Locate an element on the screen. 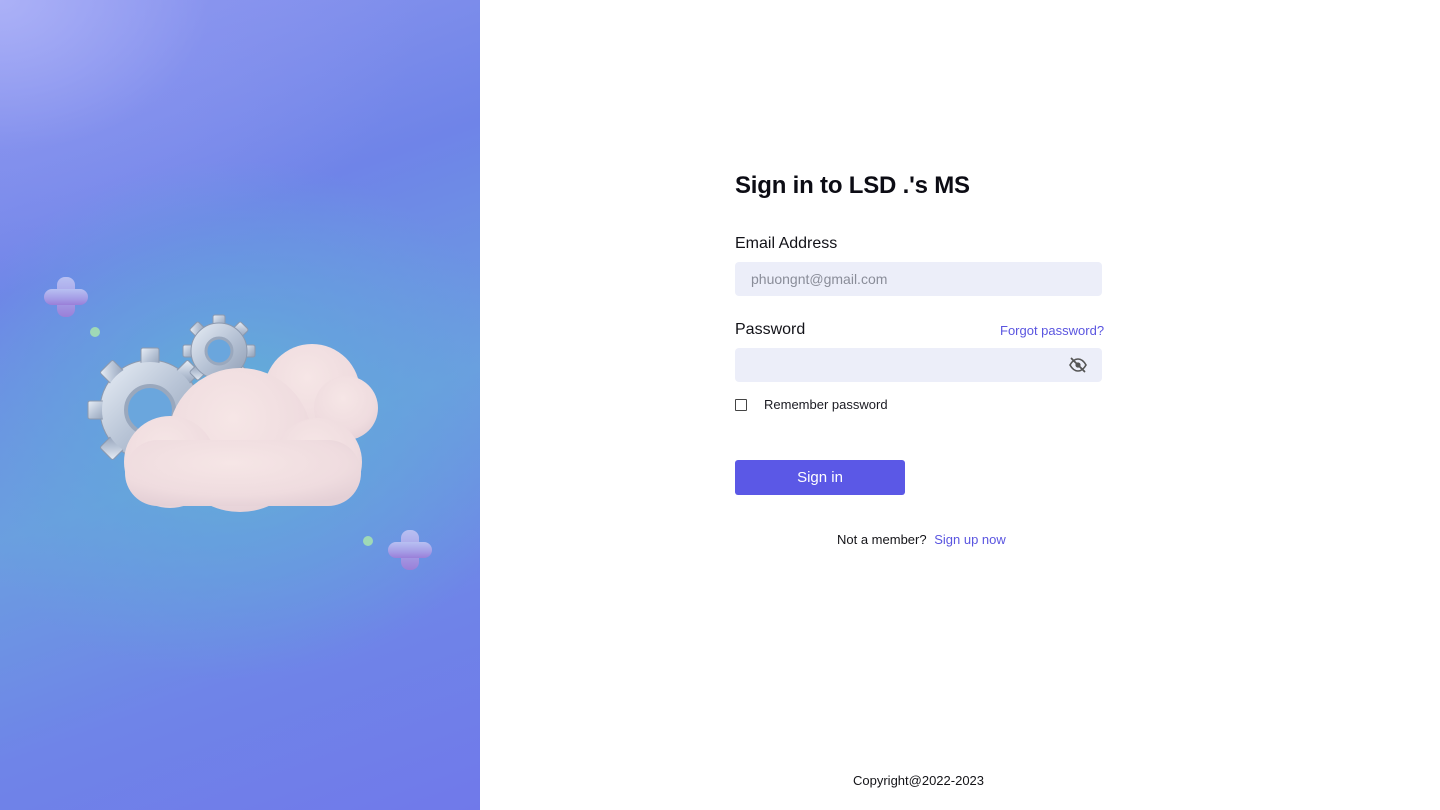 The height and width of the screenshot is (810, 1440). copyright-text: Copyright@2022-2023 is located at coordinates (919, 780).